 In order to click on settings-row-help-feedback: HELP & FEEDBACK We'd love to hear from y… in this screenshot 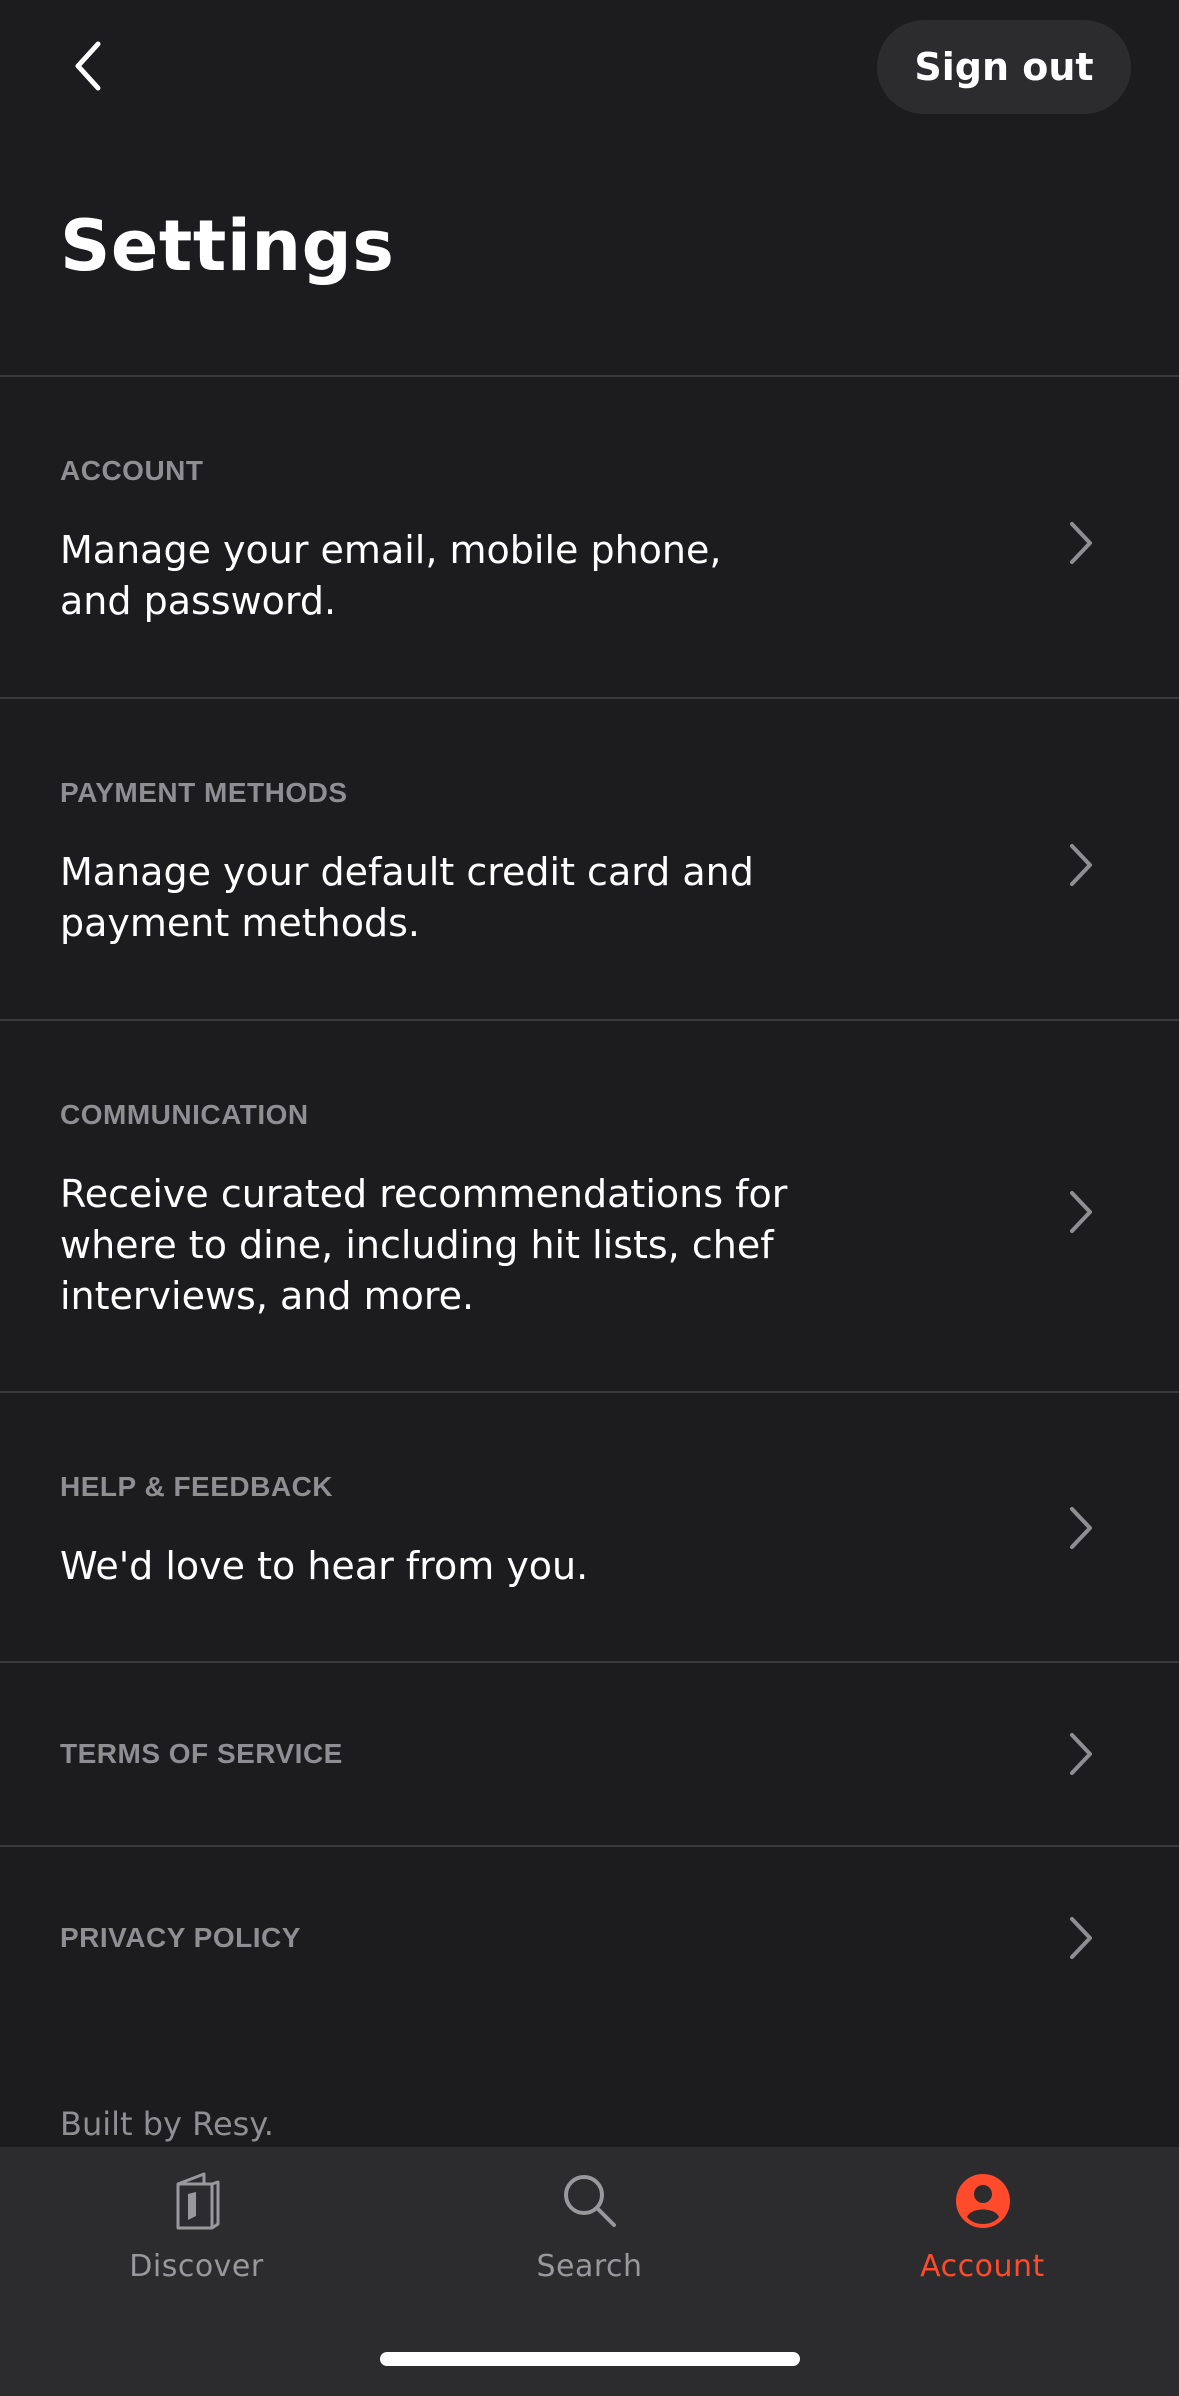, I will do `click(589, 1527)`.